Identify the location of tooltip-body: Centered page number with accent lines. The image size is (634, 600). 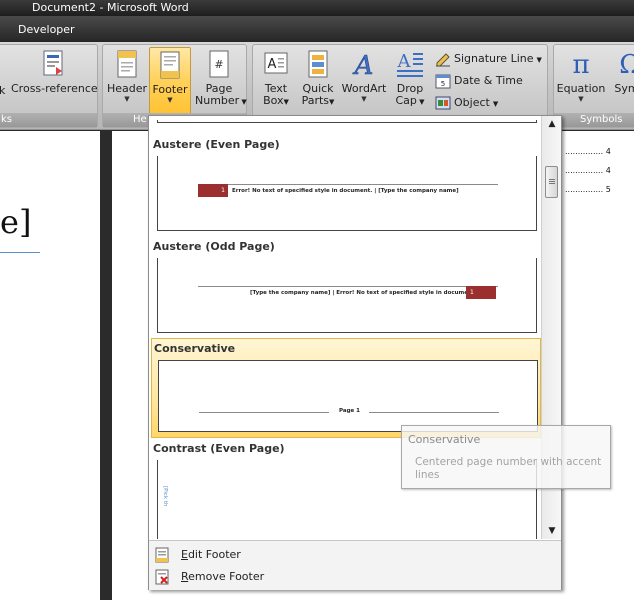
(508, 468).